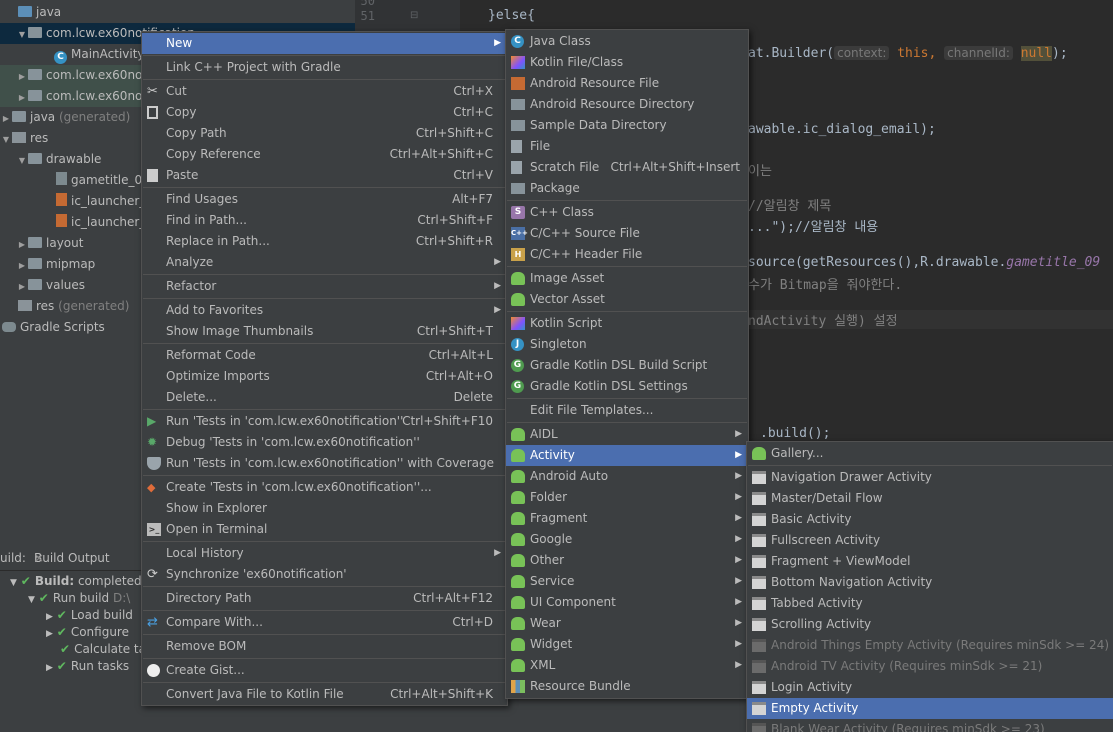 The height and width of the screenshot is (732, 1113). Describe the element at coordinates (89, 615) in the screenshot. I see `build-row: ▶ ✔ Load build` at that location.